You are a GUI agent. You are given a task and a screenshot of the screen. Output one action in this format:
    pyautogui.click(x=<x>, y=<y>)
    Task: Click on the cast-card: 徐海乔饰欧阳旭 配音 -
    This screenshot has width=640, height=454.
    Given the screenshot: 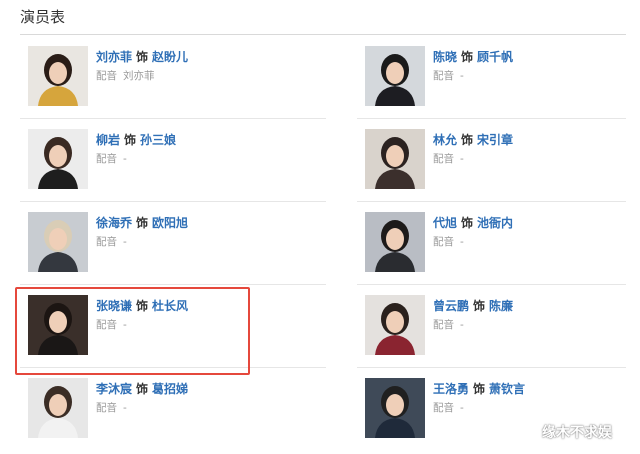 What is the action you would take?
    pyautogui.click(x=170, y=243)
    